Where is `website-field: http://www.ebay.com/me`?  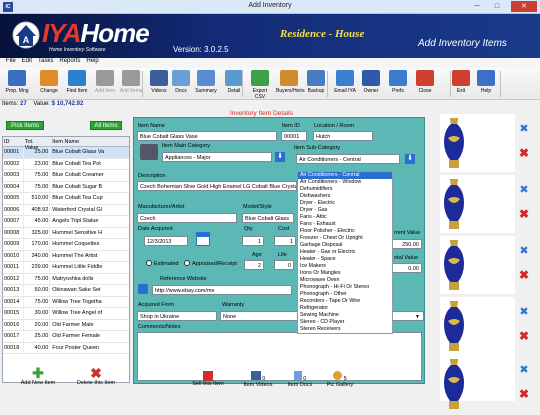 website-field: http://www.ebay.com/me is located at coordinates (222, 290).